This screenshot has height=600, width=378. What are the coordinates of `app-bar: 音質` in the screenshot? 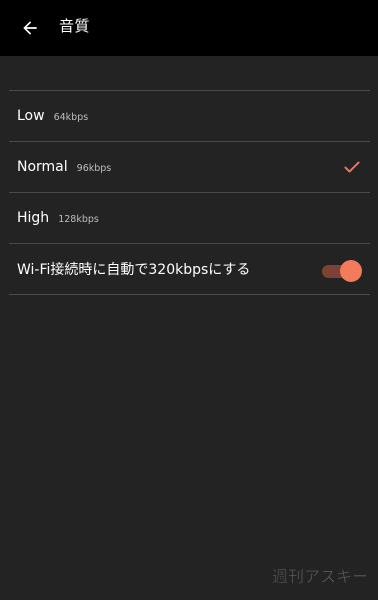 It's located at (189, 28).